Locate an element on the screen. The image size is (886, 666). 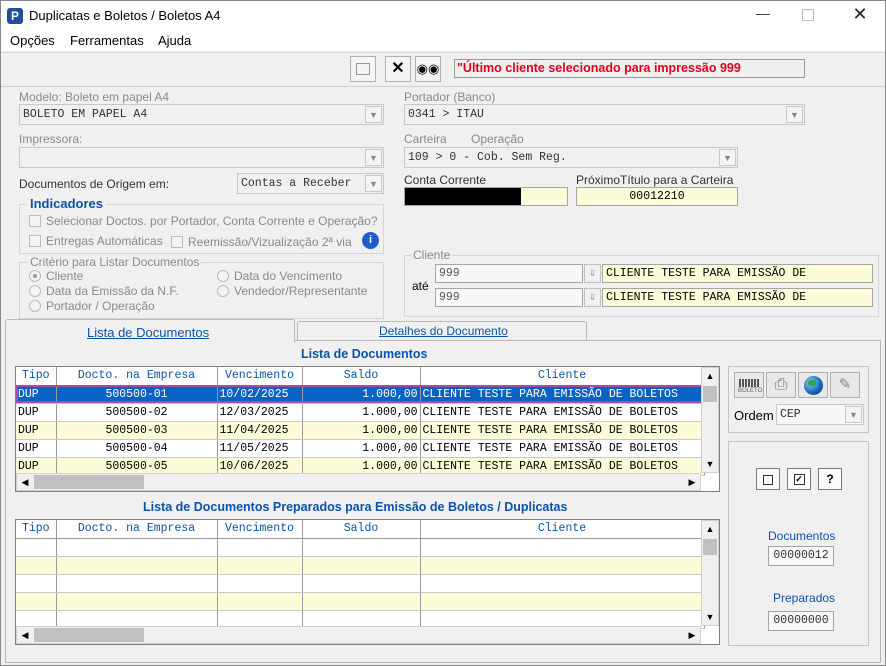
cliente-from-name: CLIENTE TESTE PARA EMISSÃO DE is located at coordinates (737, 273).